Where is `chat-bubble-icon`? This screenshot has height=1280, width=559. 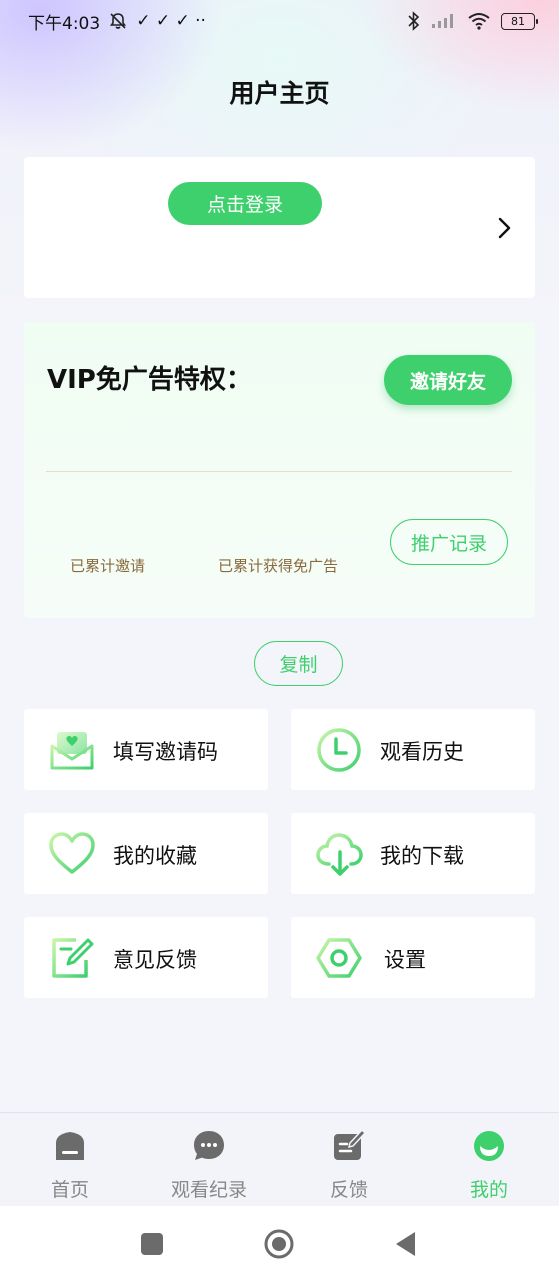 chat-bubble-icon is located at coordinates (209, 1145).